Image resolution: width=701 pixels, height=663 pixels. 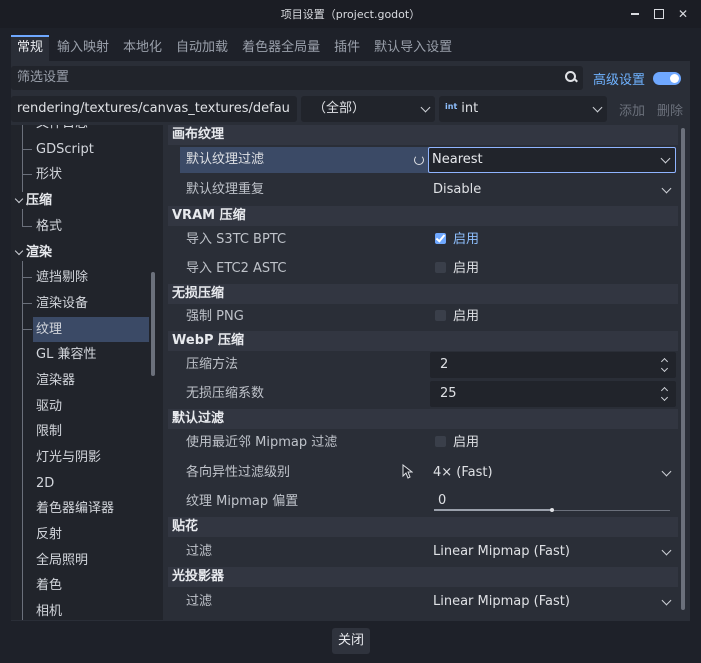 What do you see at coordinates (304, 160) in the screenshot?
I see `property-label: 默认纹理过滤` at bounding box center [304, 160].